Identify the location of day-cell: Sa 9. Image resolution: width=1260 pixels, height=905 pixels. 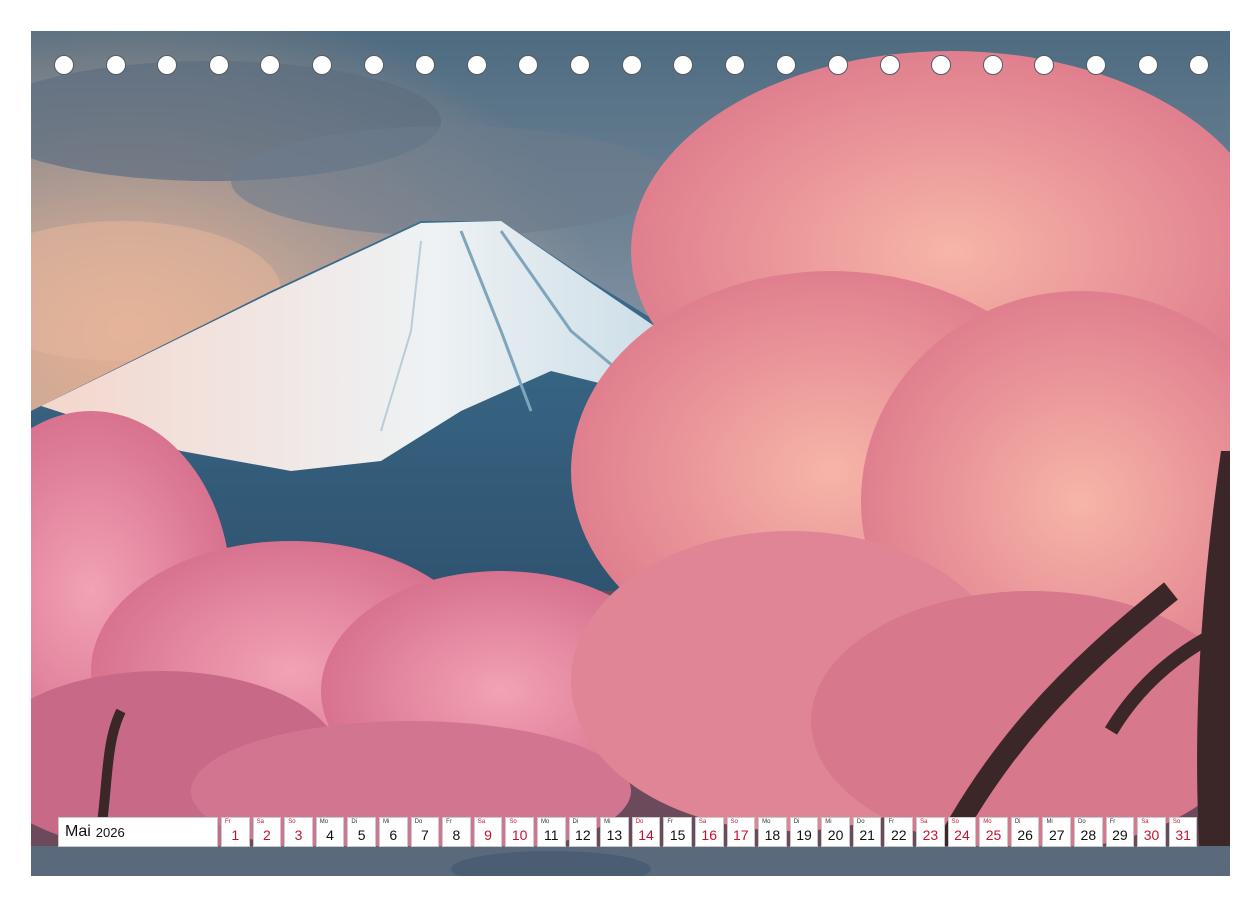
(488, 832).